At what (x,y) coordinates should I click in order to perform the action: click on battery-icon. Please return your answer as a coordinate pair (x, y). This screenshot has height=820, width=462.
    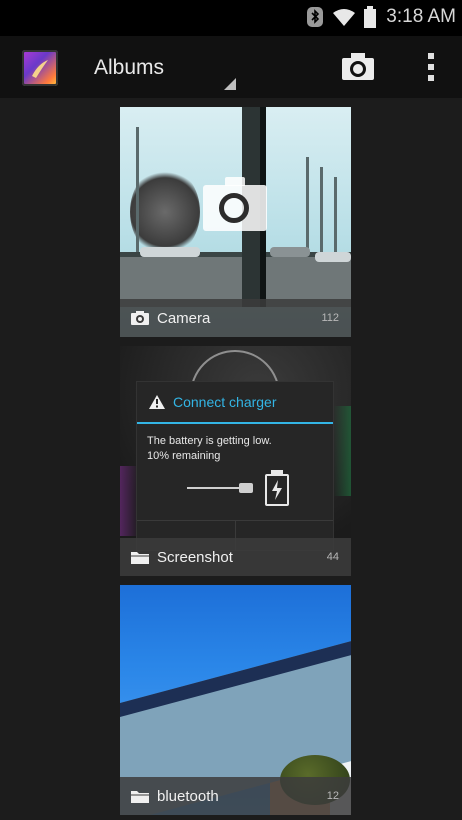
    Looking at the image, I should click on (370, 17).